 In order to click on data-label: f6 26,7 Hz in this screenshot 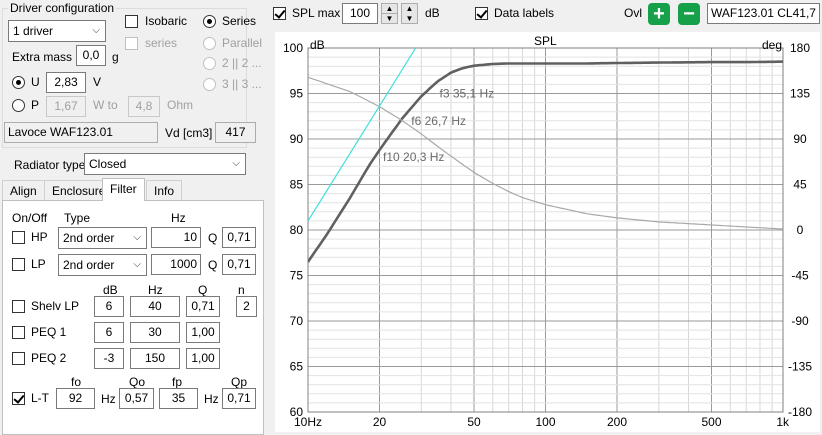, I will do `click(438, 121)`.